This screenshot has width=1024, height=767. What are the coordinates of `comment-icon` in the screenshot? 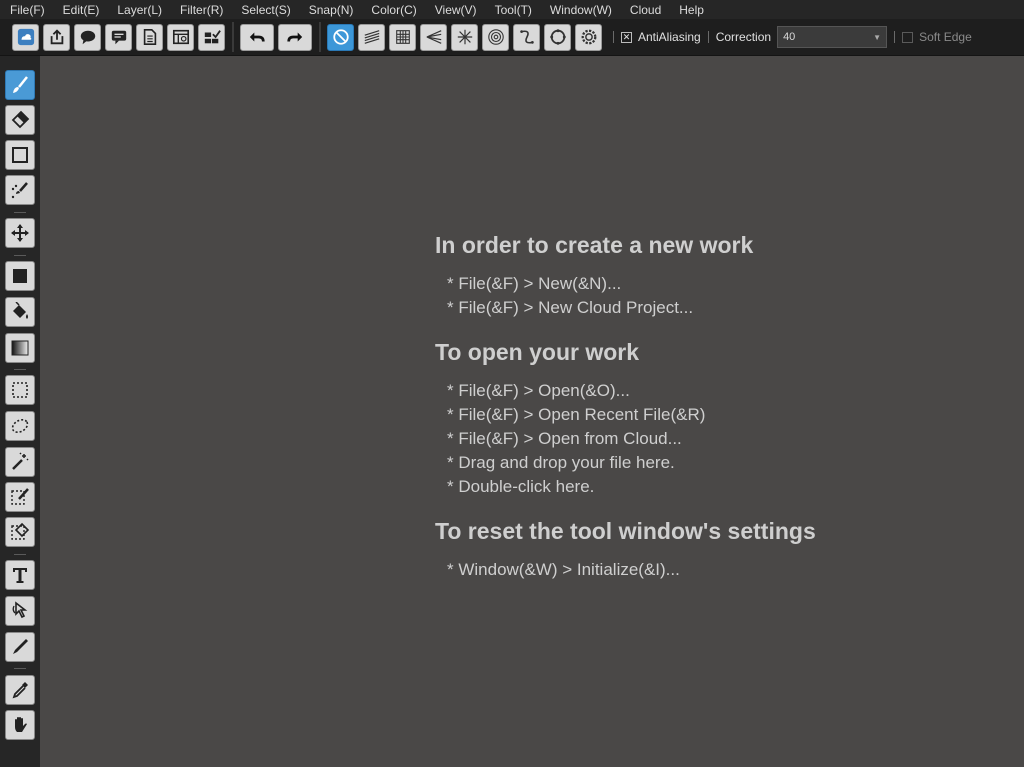 It's located at (118, 37).